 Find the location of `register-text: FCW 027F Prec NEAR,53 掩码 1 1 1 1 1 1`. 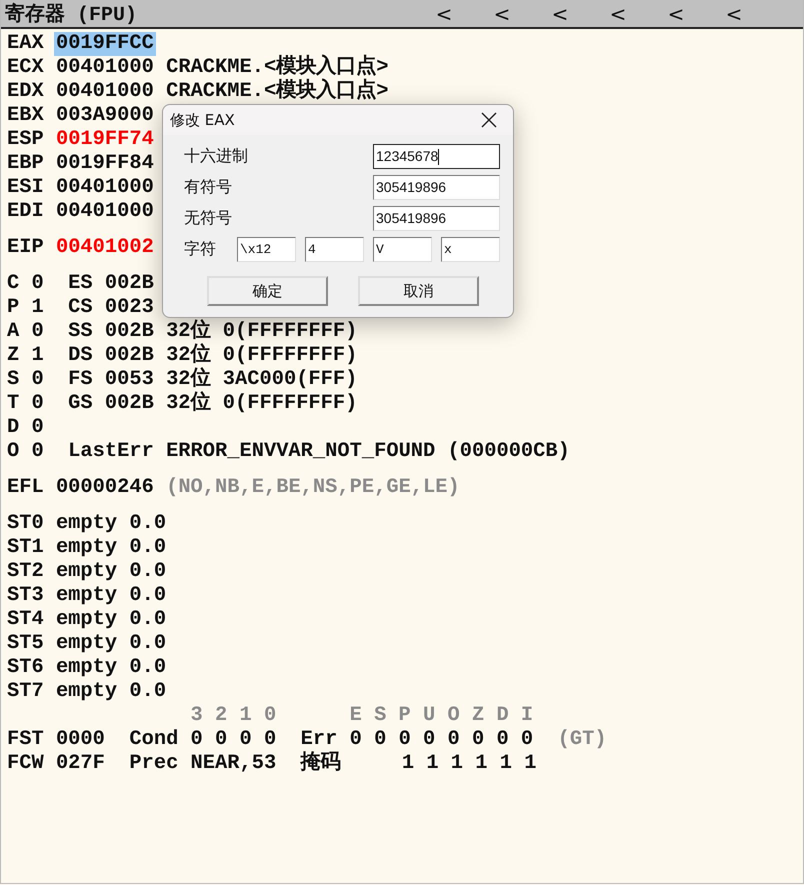

register-text: FCW 027F Prec NEAR,53 掩码 1 1 1 1 1 1 is located at coordinates (271, 764).